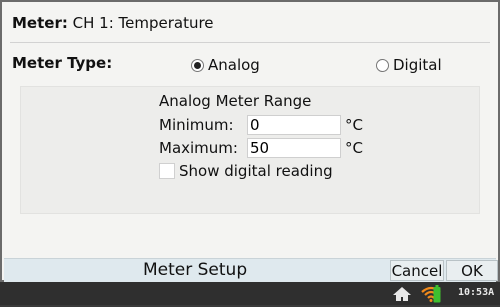  I want to click on clock: 10:53A, so click(476, 292).